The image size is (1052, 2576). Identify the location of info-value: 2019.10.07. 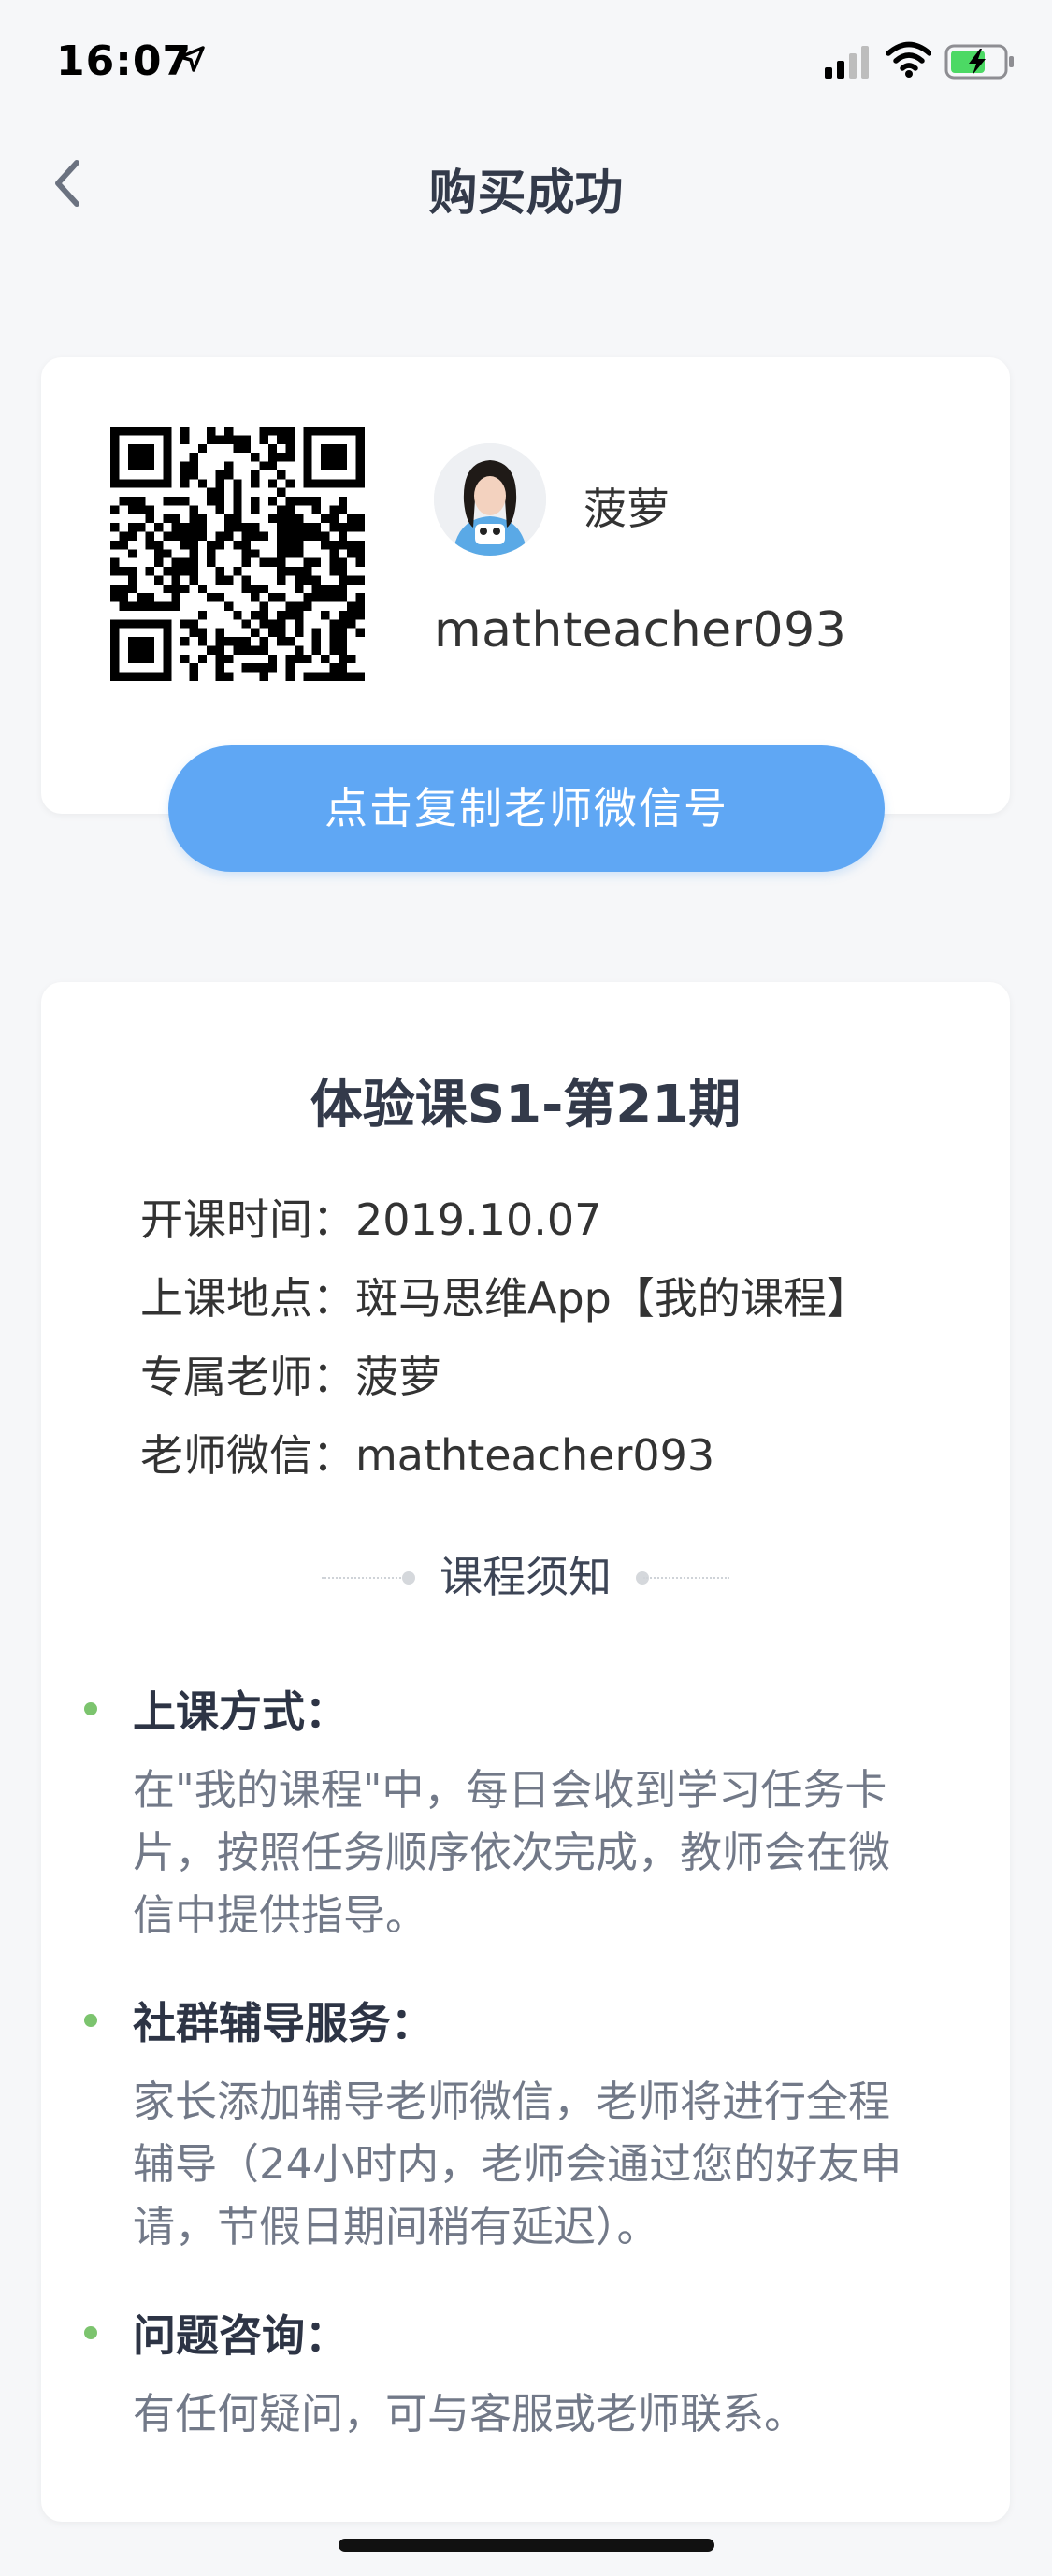
(478, 1220).